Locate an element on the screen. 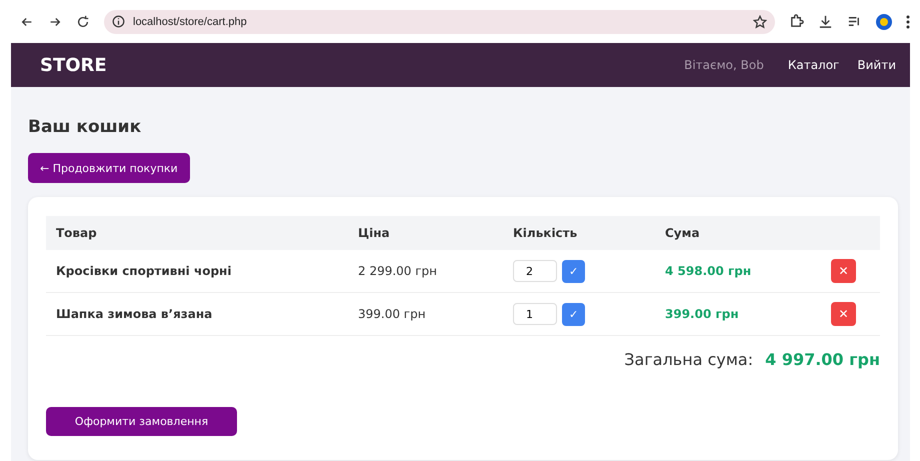 The width and height of the screenshot is (920, 461). profile-avatar is located at coordinates (884, 22).